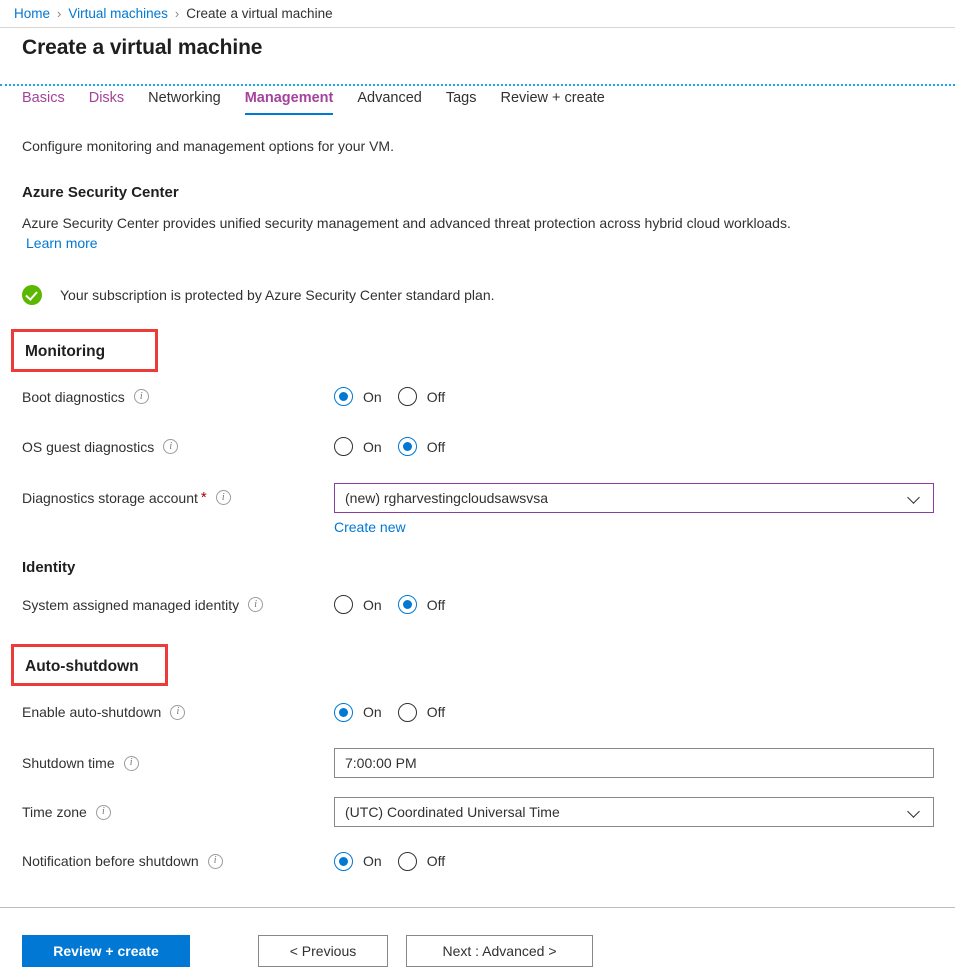  I want to click on label-notification-before-shutdown: Notification before shutdown i, so click(178, 861).